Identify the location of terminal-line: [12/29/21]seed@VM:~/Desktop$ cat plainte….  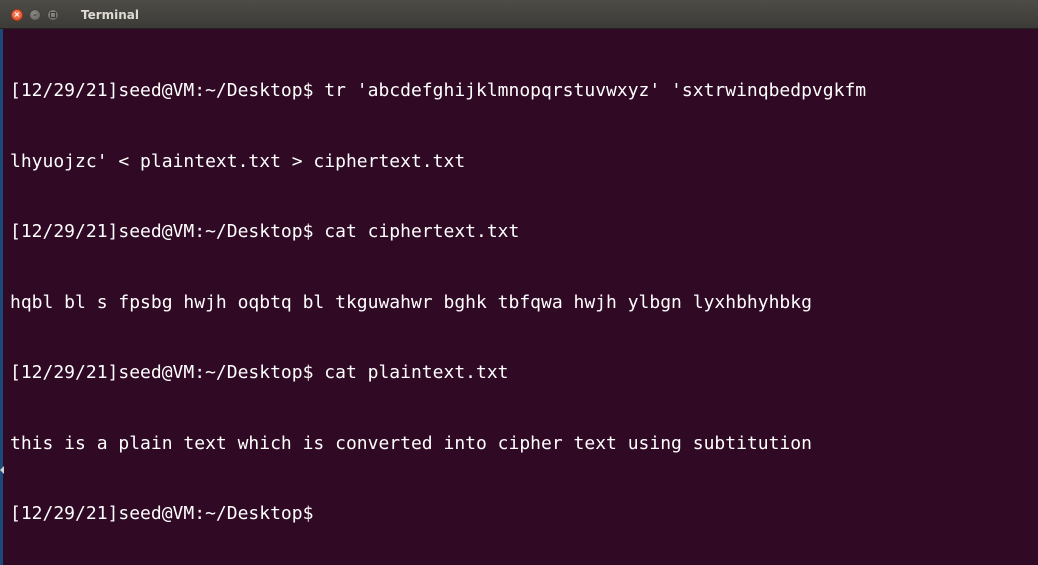
(259, 372).